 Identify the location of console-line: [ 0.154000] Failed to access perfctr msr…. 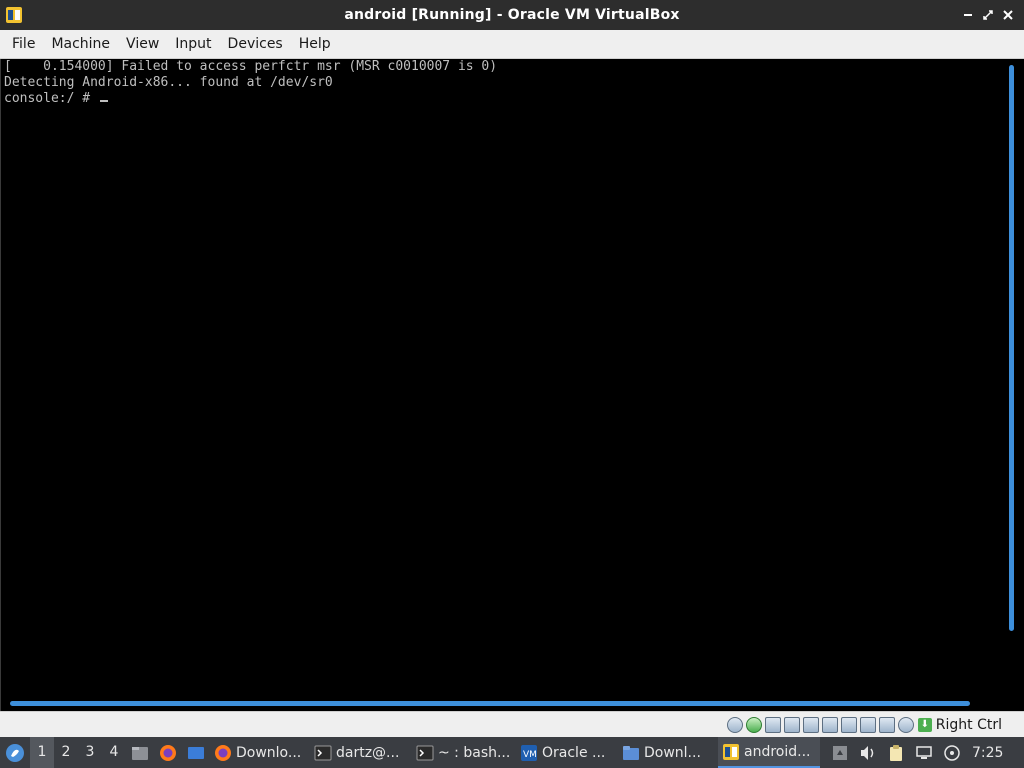
(251, 66).